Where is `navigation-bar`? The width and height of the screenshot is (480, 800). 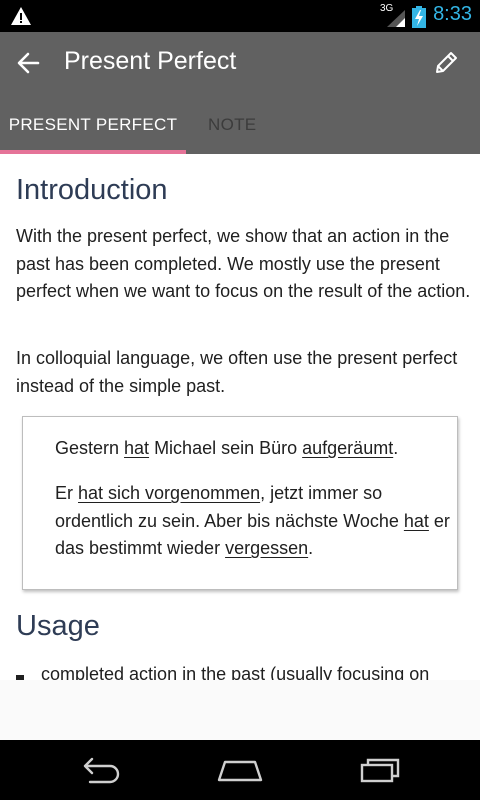 navigation-bar is located at coordinates (240, 770).